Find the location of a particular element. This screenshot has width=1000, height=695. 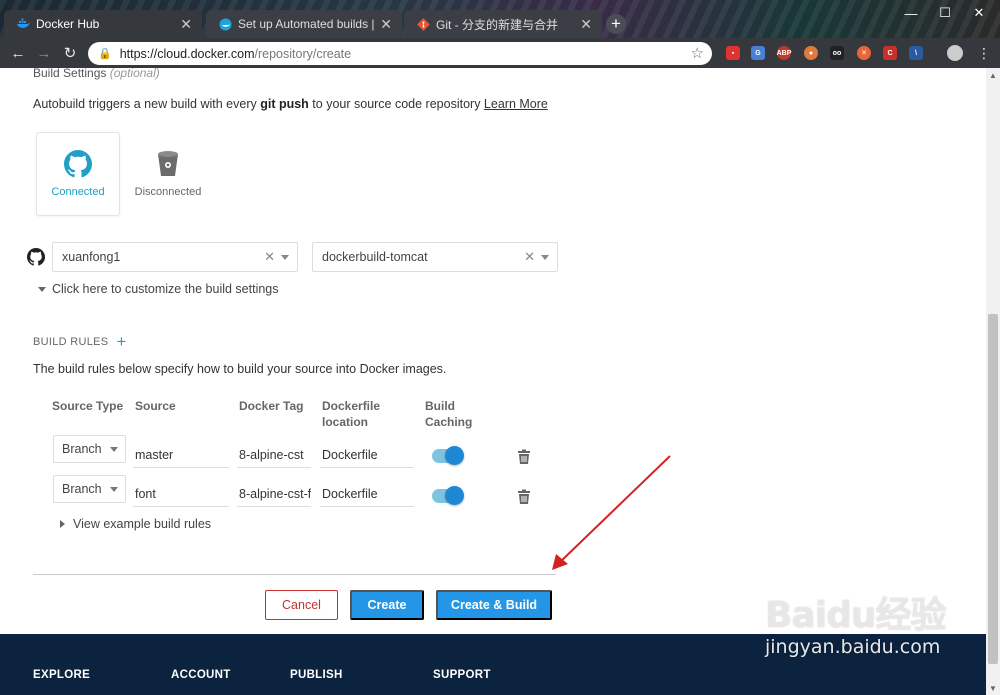

footer-account: ACCOUNT is located at coordinates (201, 675).